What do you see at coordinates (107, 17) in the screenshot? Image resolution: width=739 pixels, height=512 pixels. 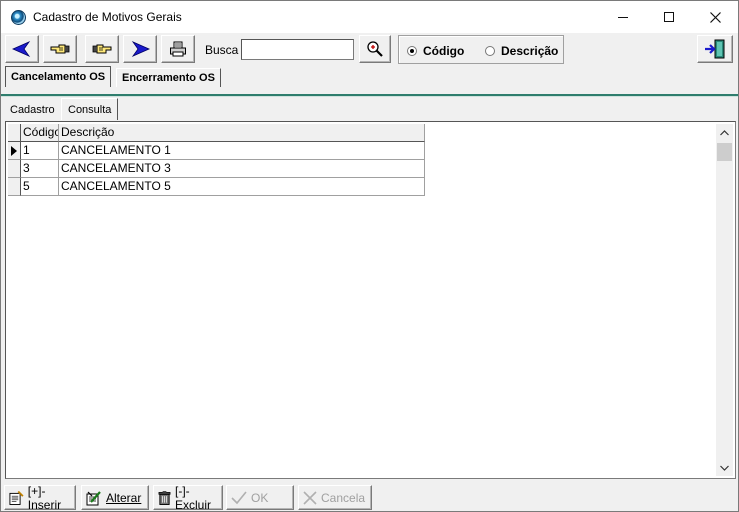 I see `window-title: Cadastro de Motivos Gerais` at bounding box center [107, 17].